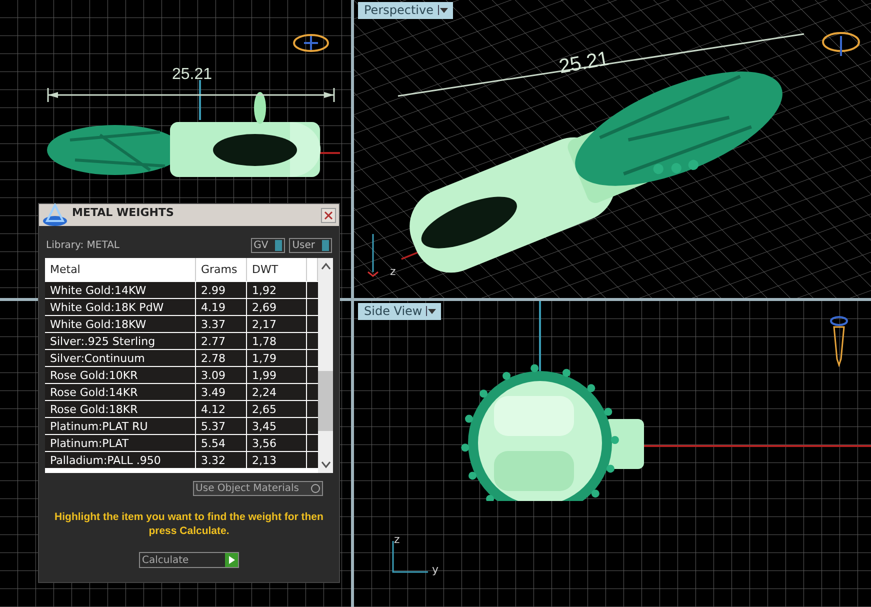 The image size is (871, 607). What do you see at coordinates (277, 375) in the screenshot?
I see `table-cell: 1,99` at bounding box center [277, 375].